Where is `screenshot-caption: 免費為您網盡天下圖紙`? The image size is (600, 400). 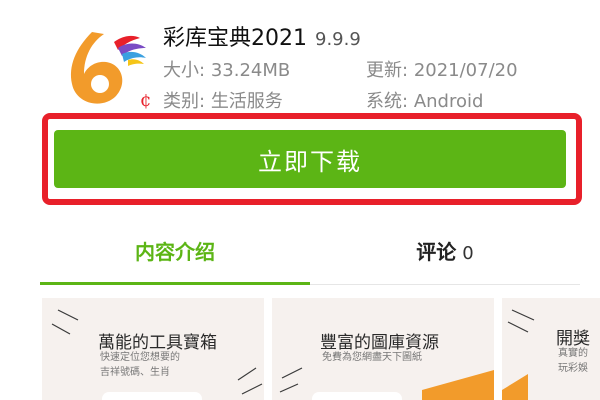 screenshot-caption: 免費為您網盡天下圖紙 is located at coordinates (372, 357).